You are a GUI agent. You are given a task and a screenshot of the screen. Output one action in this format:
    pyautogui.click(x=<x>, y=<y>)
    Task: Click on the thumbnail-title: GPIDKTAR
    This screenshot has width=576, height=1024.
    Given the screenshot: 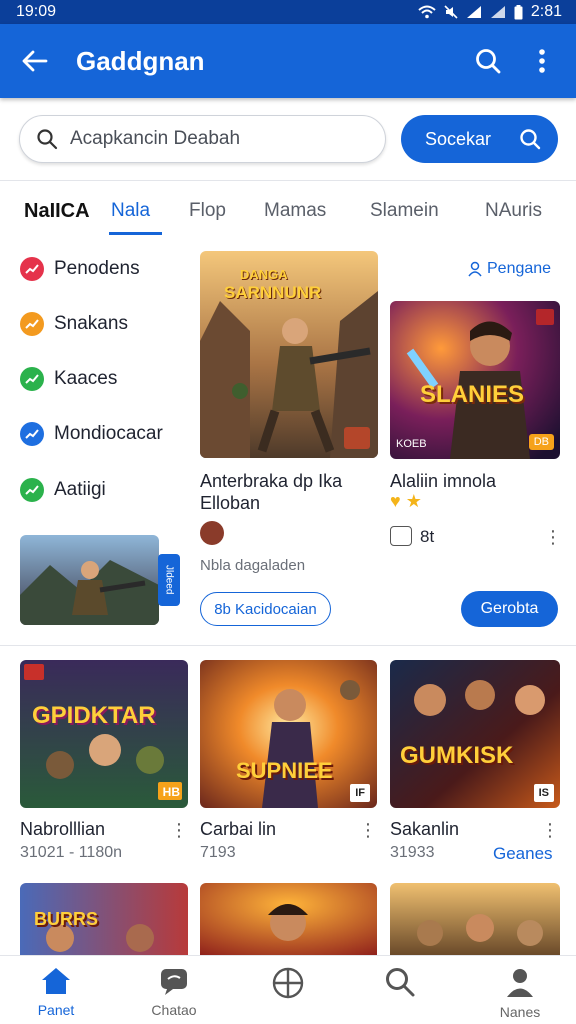 What is the action you would take?
    pyautogui.click(x=94, y=715)
    